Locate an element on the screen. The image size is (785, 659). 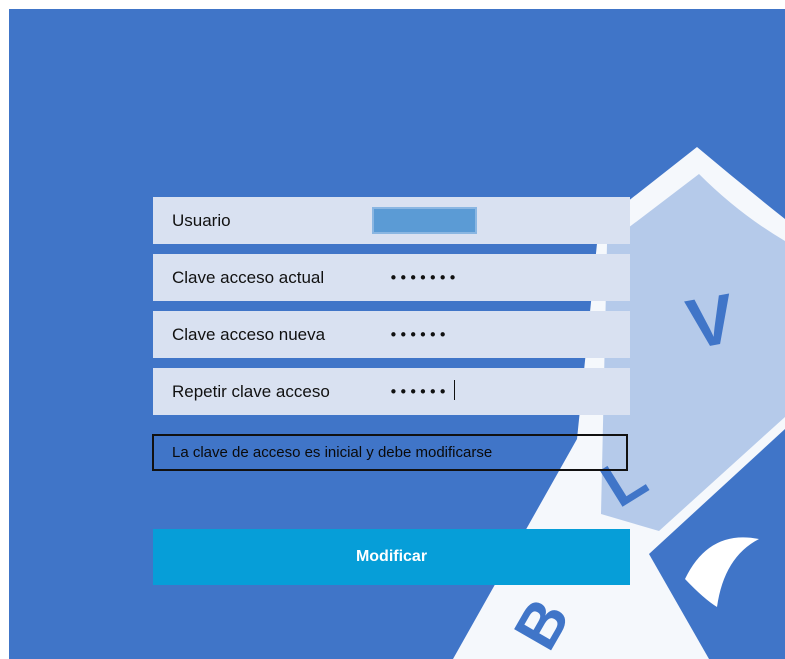
text-caret is located at coordinates (454, 390).